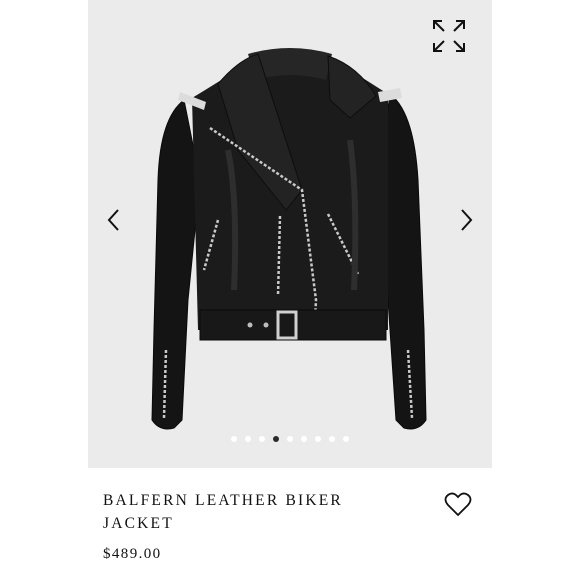 The image size is (580, 580). Describe the element at coordinates (138, 523) in the screenshot. I see `product-title-line-2: JACKET` at that location.